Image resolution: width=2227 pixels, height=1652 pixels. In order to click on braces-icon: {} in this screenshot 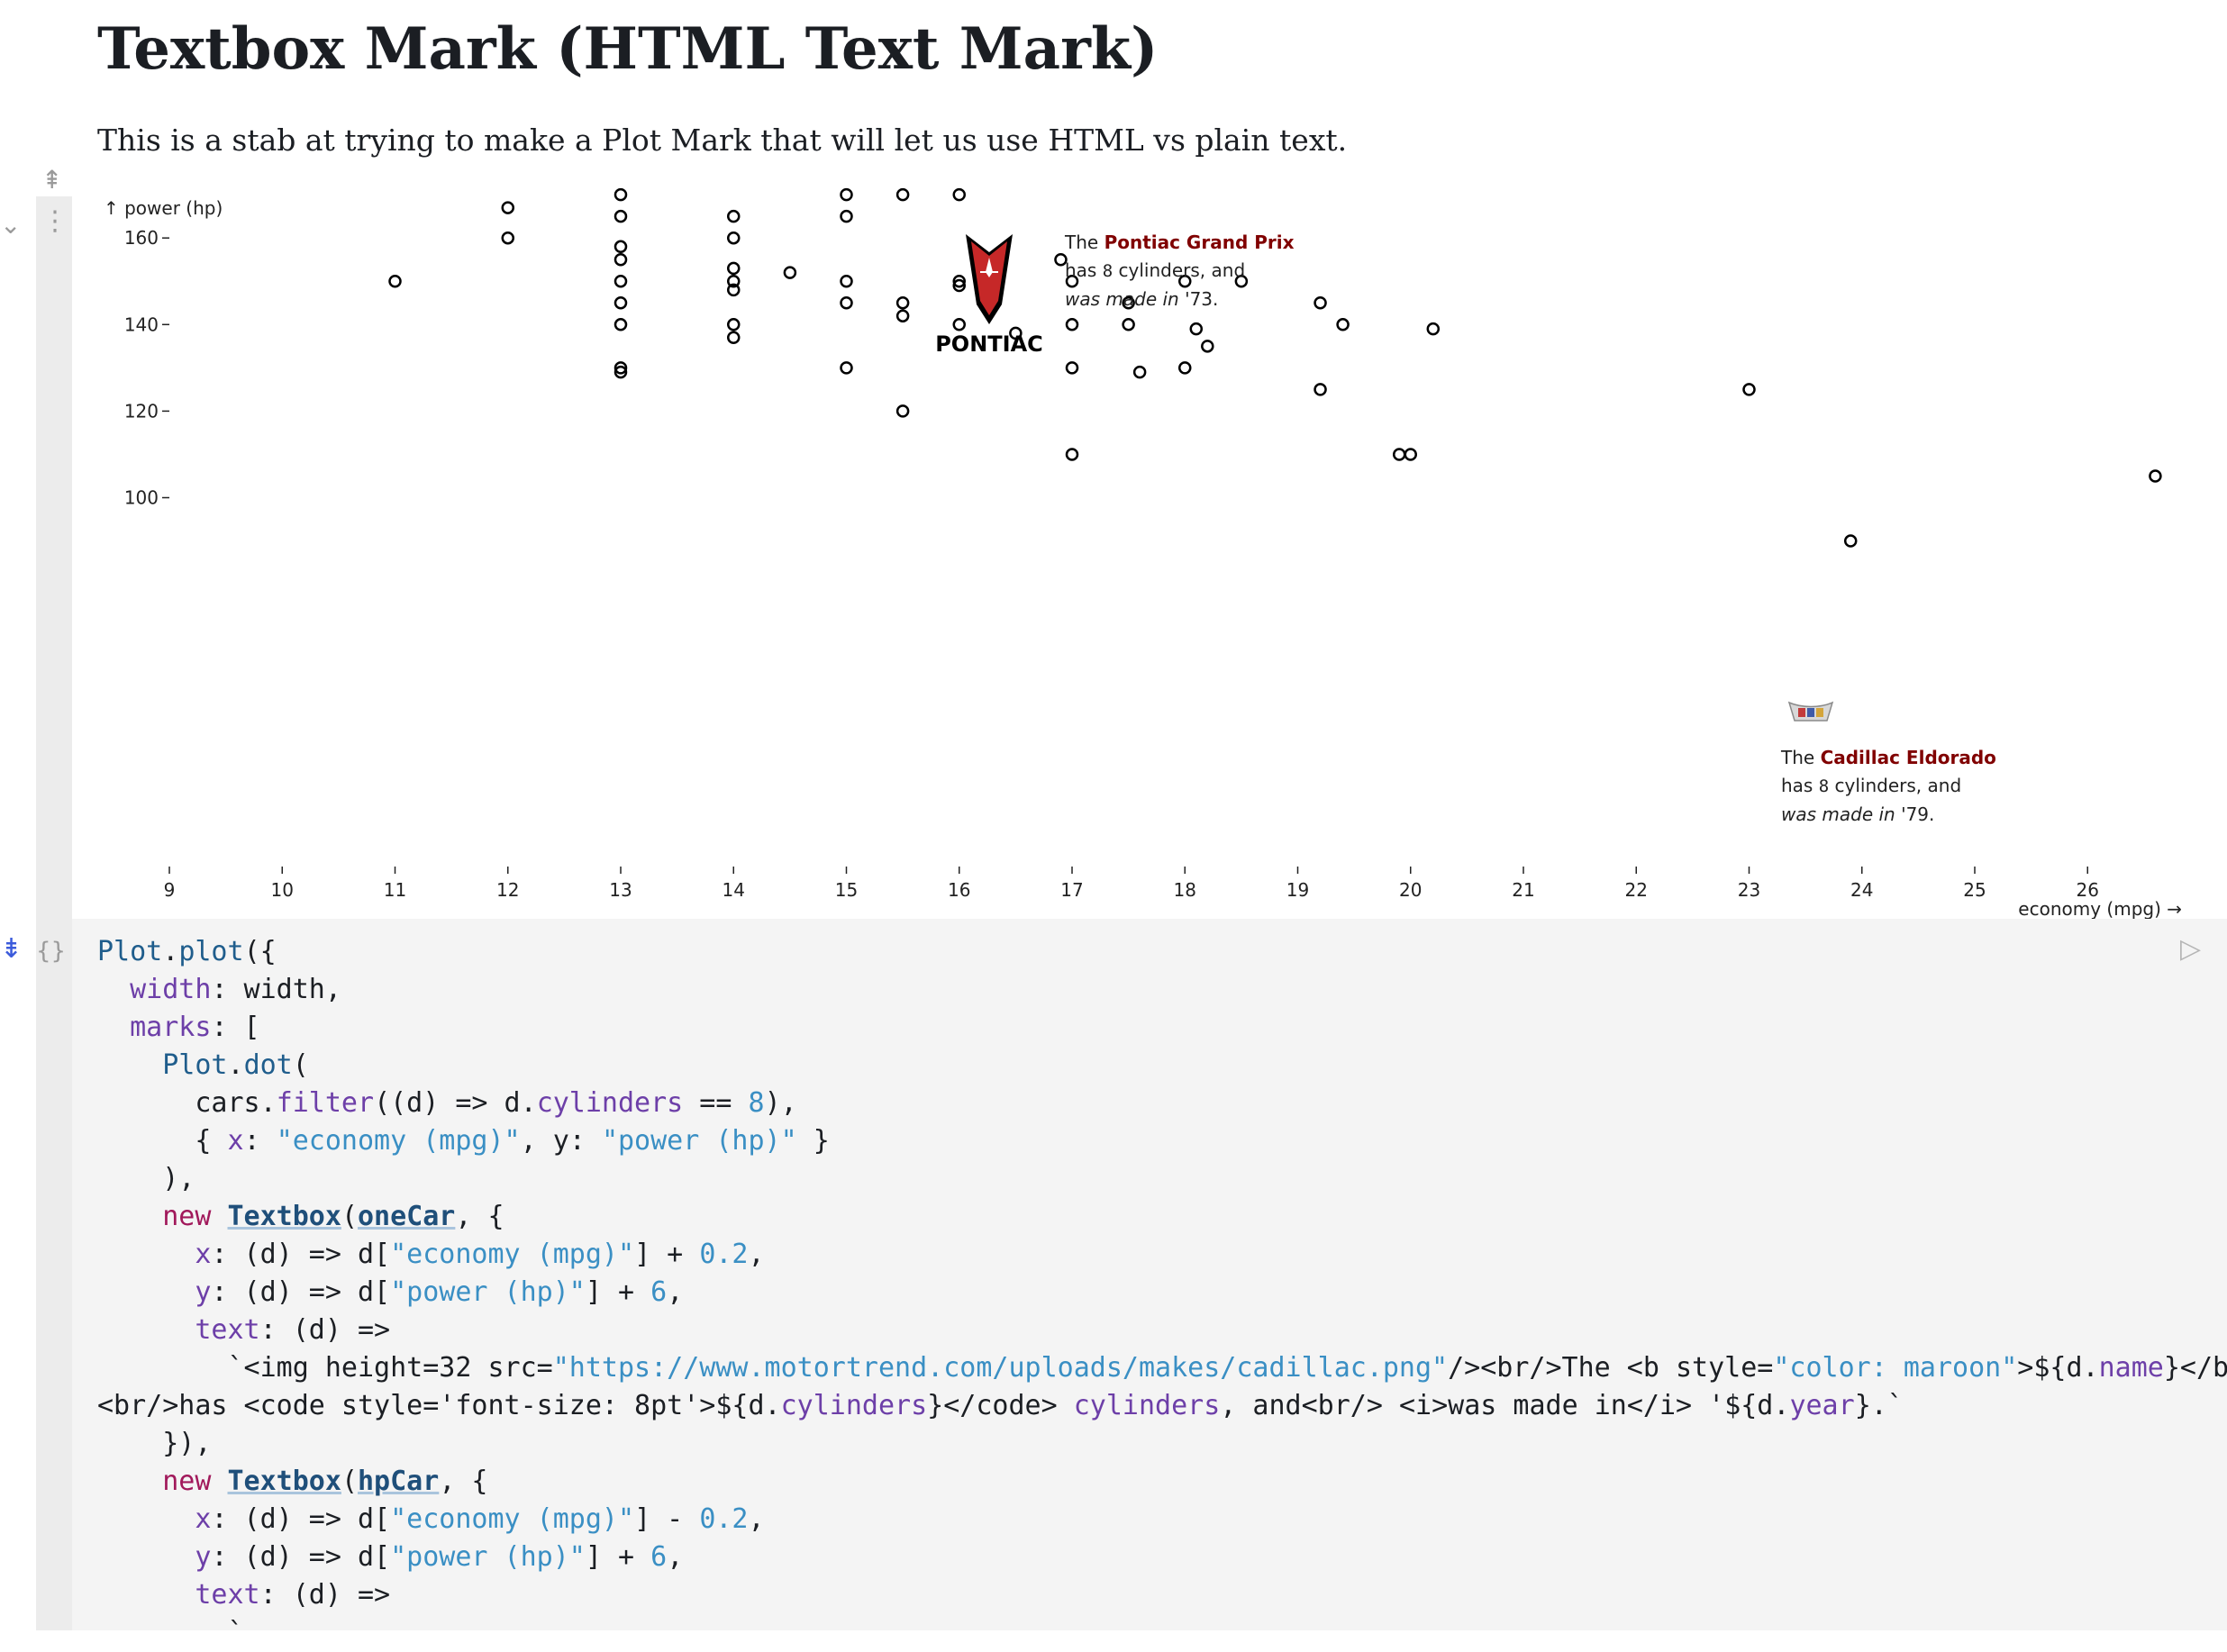, I will do `click(51, 951)`.